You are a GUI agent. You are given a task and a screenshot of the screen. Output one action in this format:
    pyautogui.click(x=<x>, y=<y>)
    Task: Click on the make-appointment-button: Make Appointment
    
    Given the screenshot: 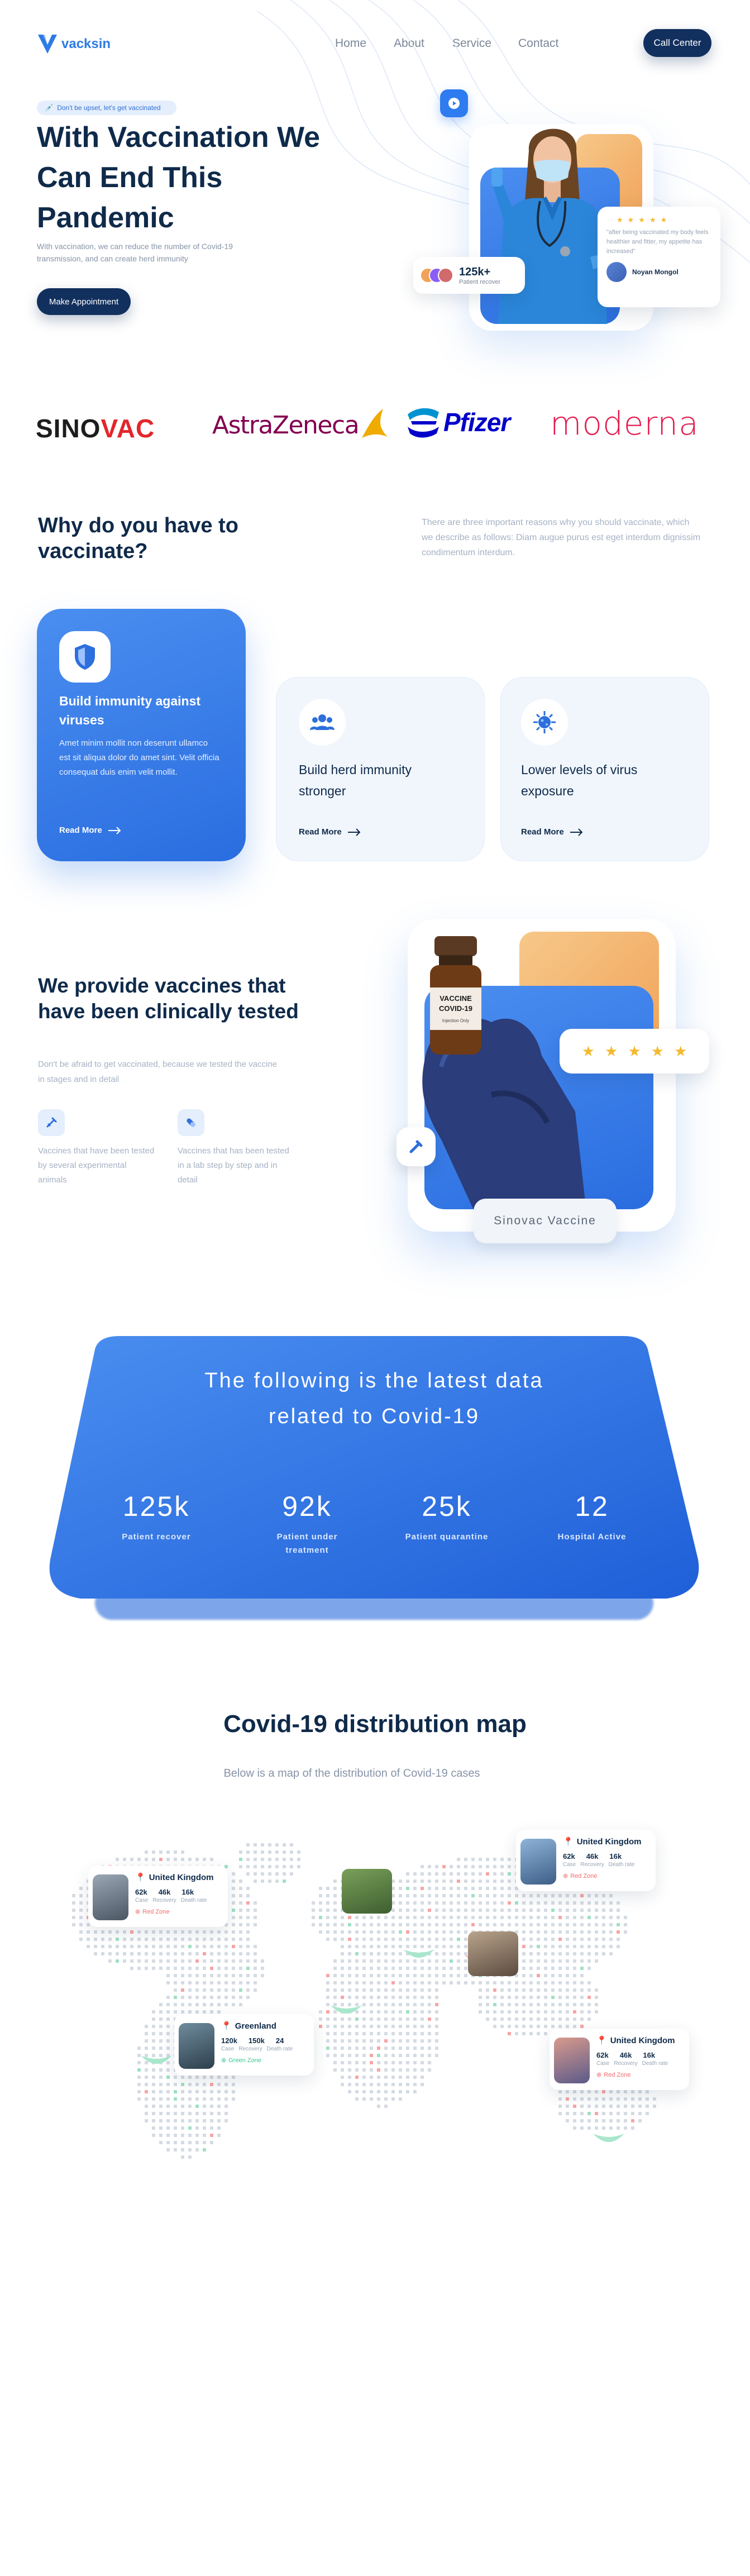 What is the action you would take?
    pyautogui.click(x=84, y=302)
    